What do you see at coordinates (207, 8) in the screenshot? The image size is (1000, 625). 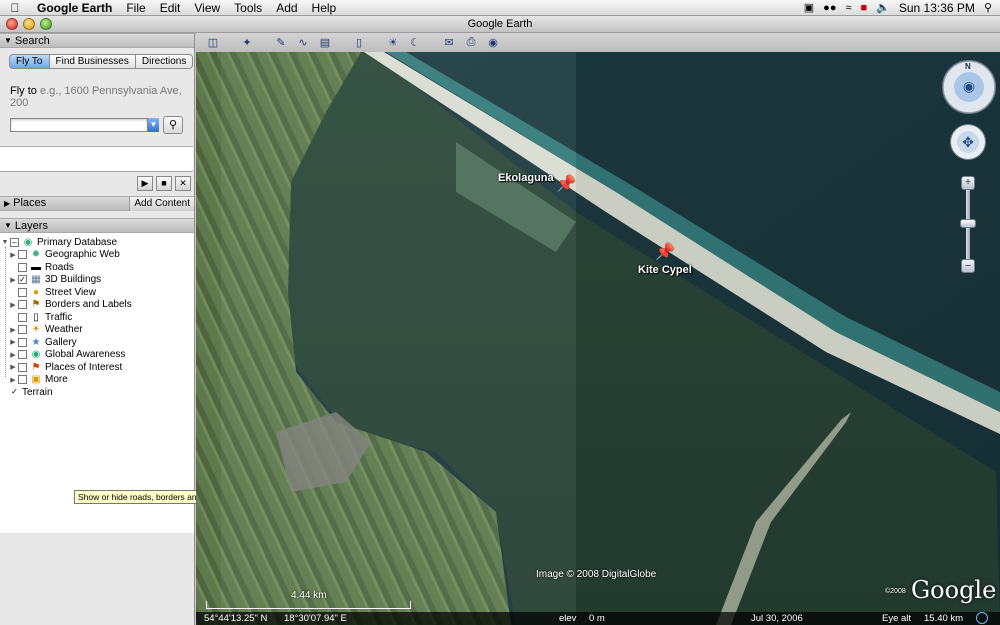 I see `menu-view: View` at bounding box center [207, 8].